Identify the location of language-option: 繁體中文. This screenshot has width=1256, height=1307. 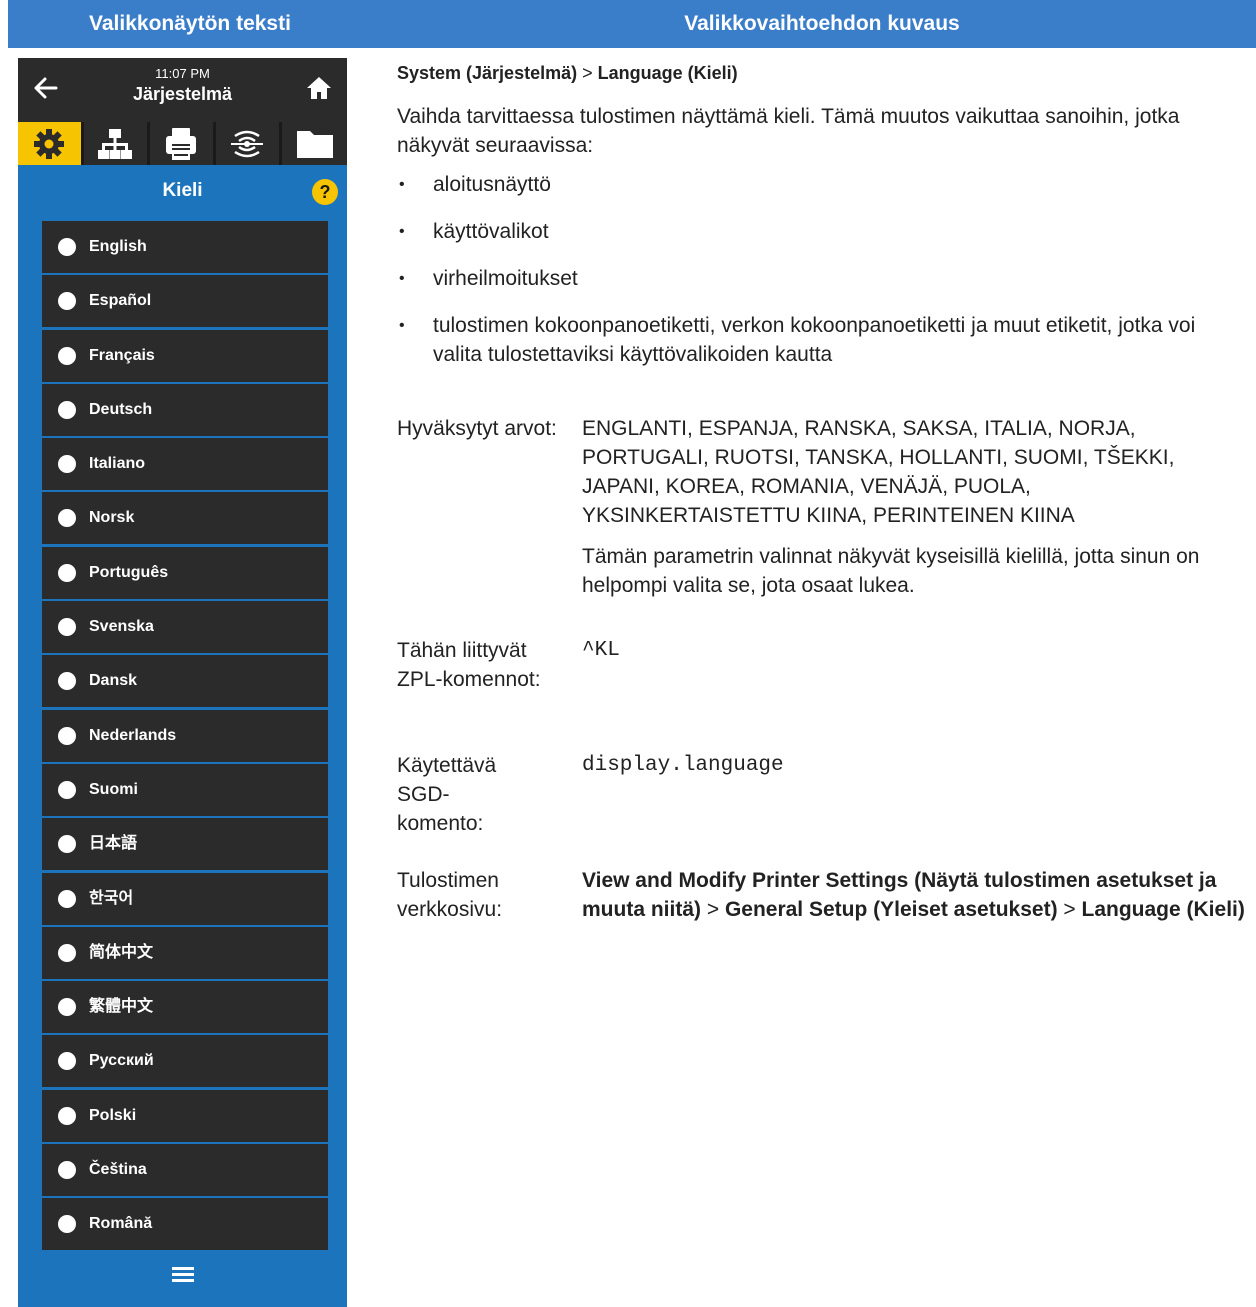
(185, 1007).